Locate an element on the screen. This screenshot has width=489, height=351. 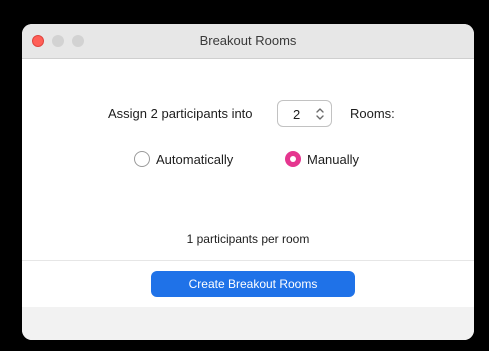
room-count-value: 2 is located at coordinates (296, 114).